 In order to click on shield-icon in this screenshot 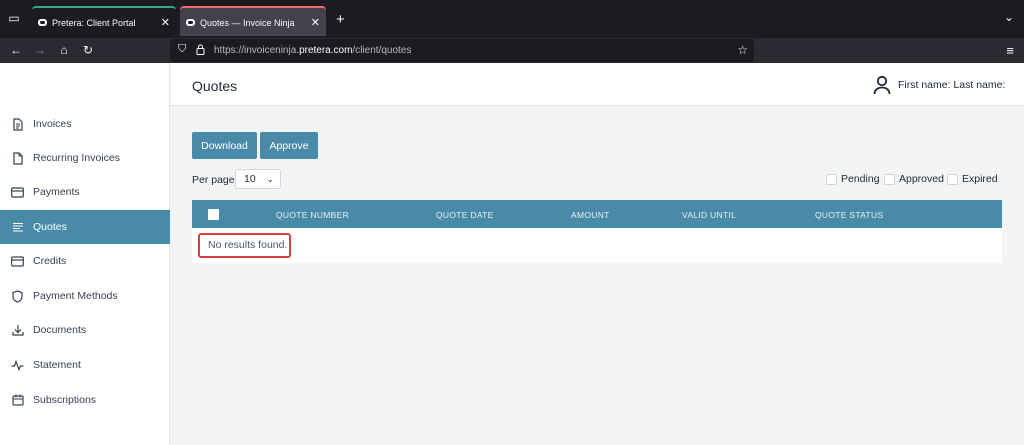, I will do `click(17, 296)`.